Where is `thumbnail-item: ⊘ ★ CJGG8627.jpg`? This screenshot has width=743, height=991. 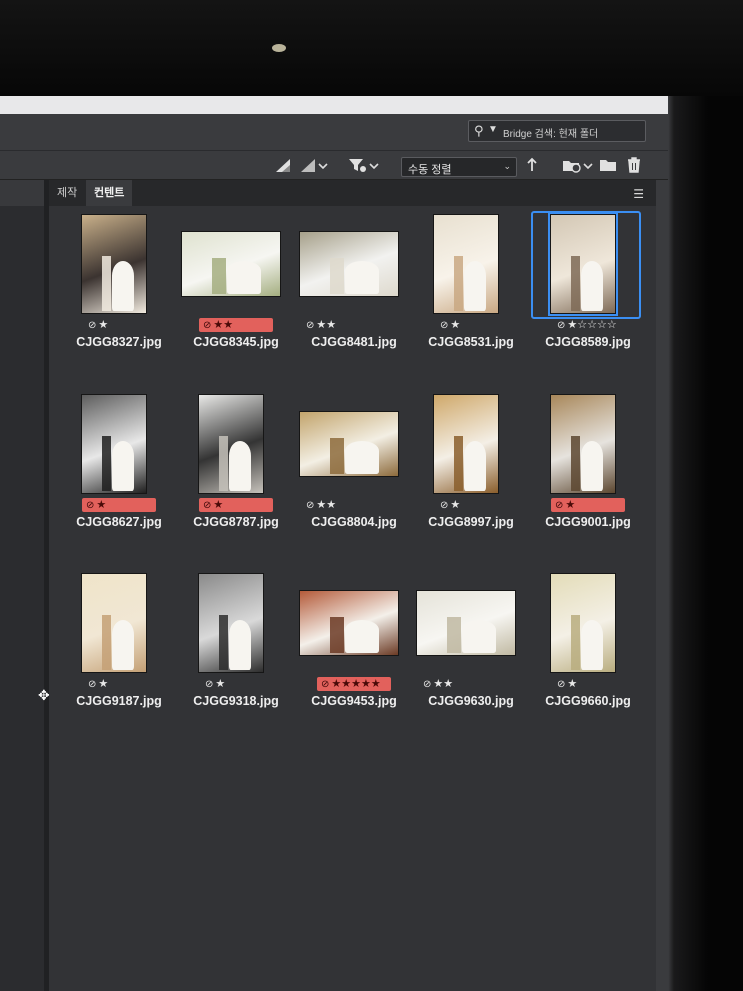 thumbnail-item: ⊘ ★ CJGG8627.jpg is located at coordinates (119, 479).